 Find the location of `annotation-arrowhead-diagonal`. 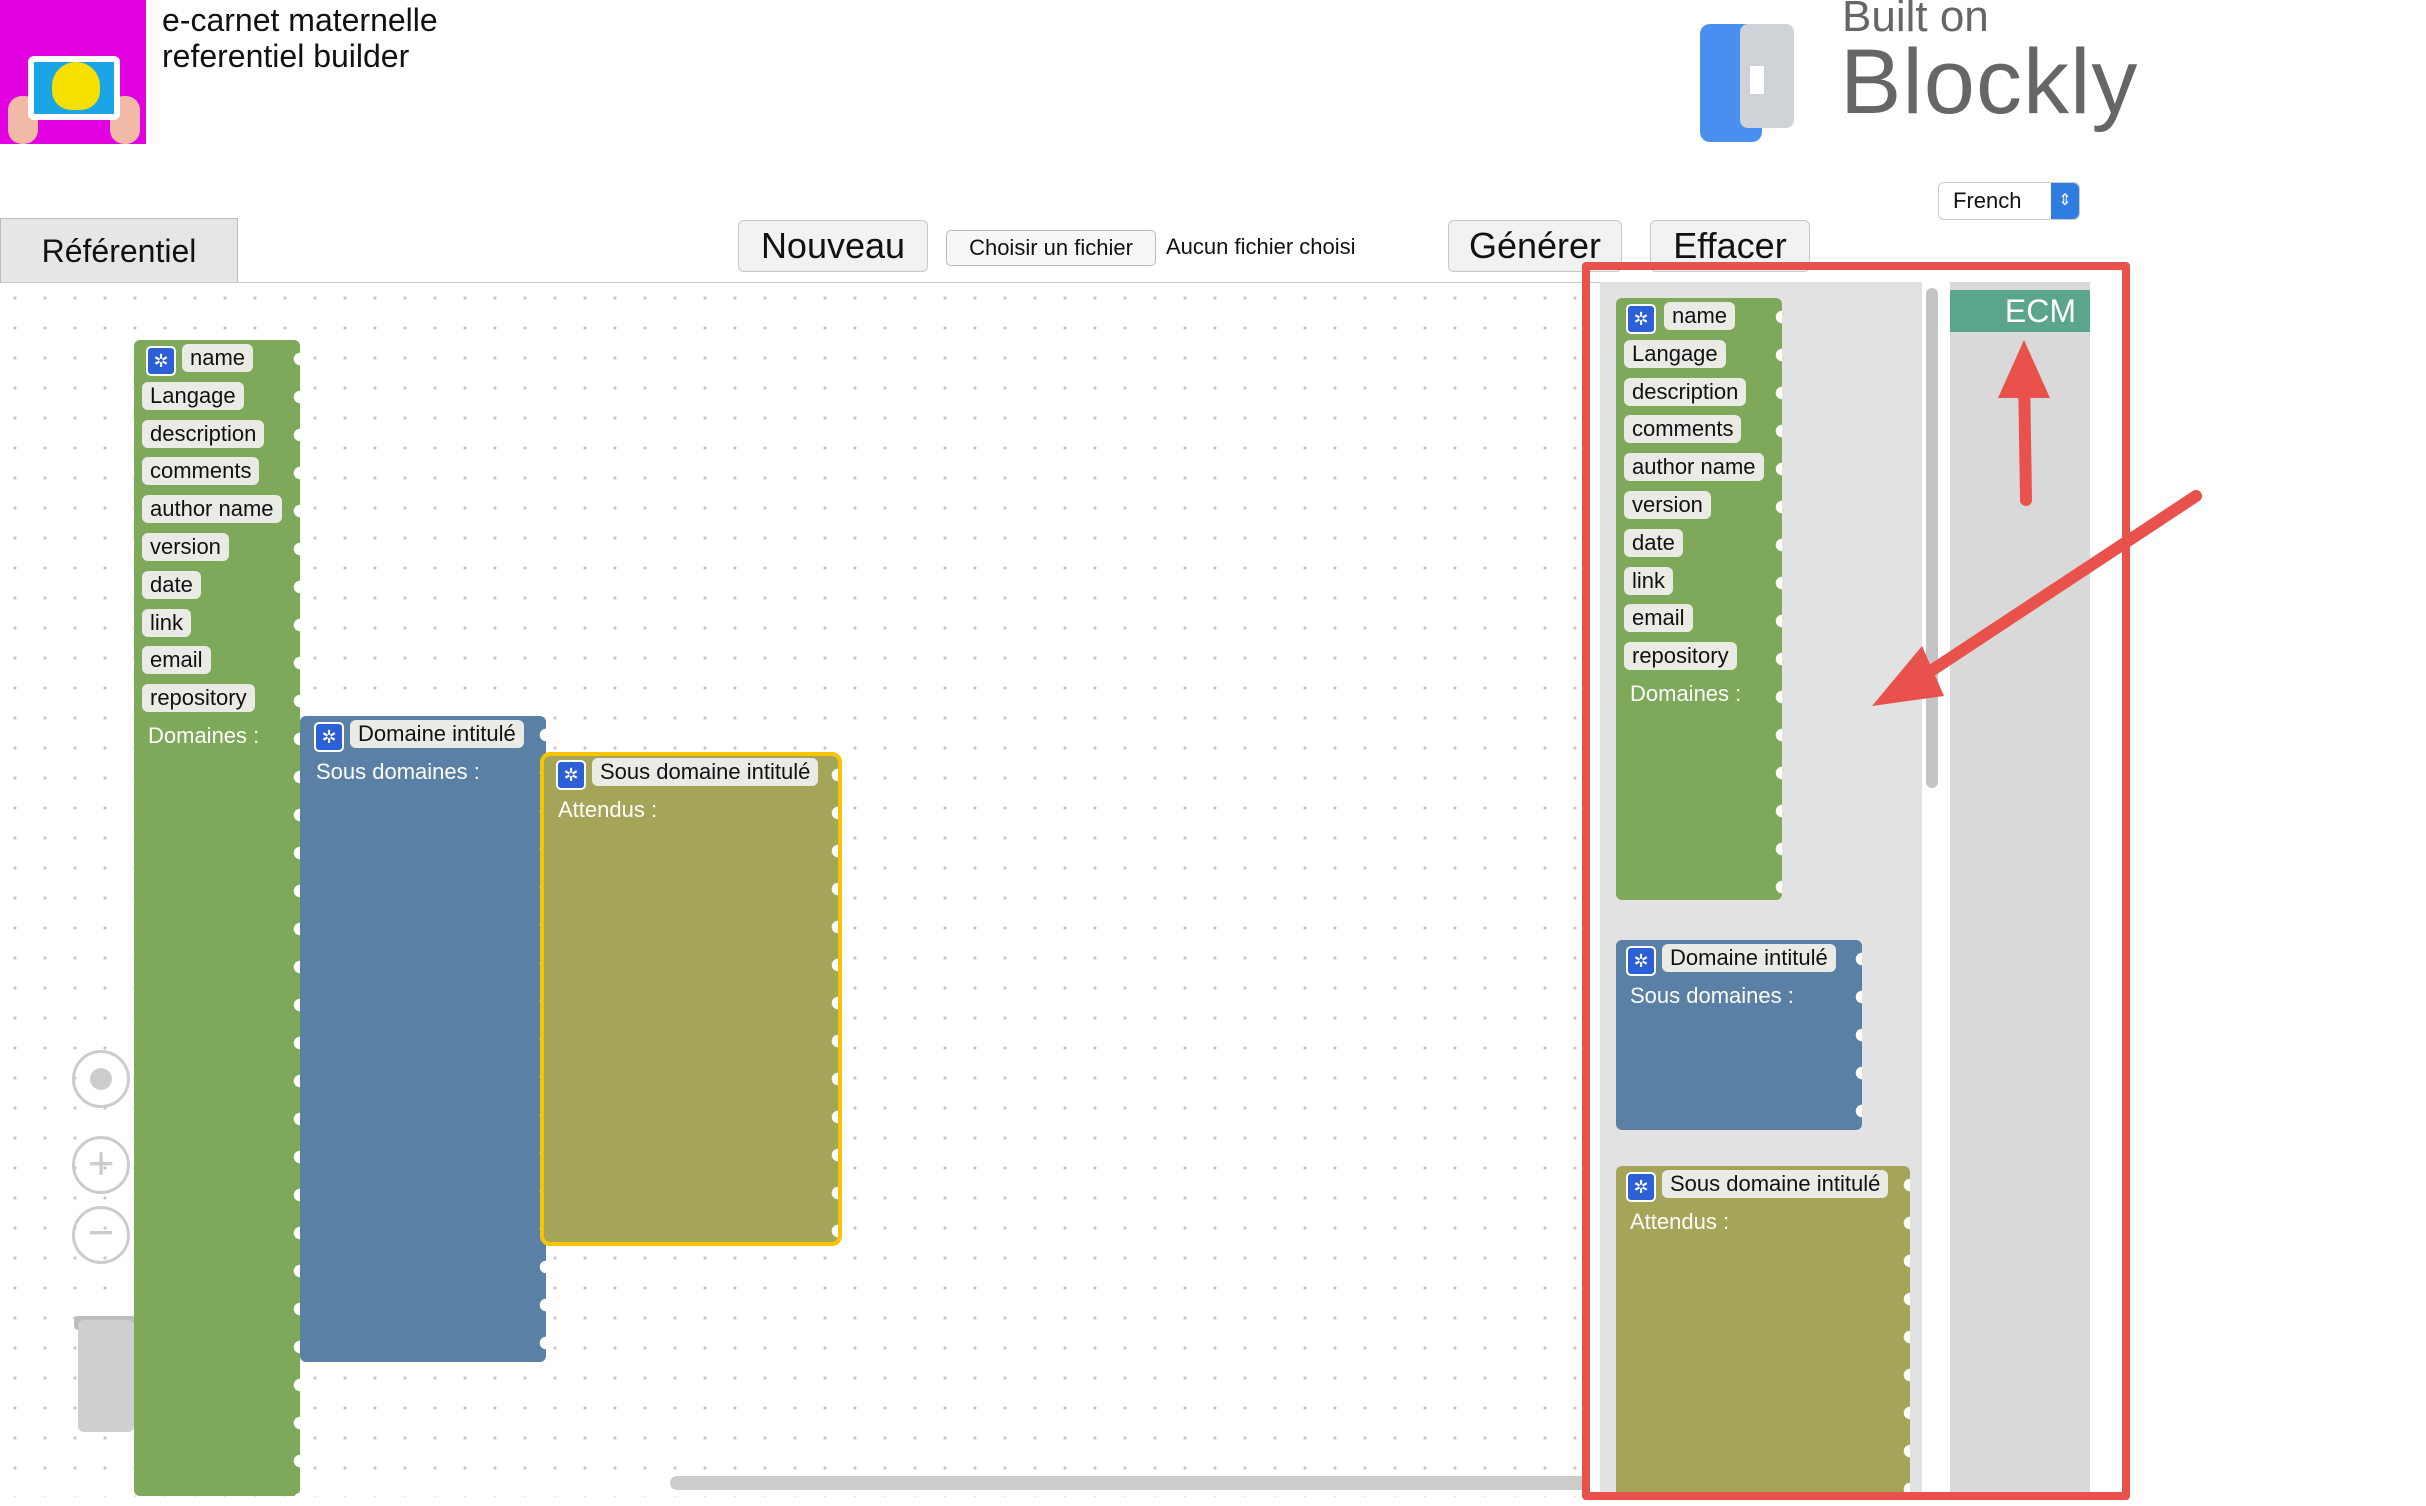

annotation-arrowhead-diagonal is located at coordinates (1908, 676).